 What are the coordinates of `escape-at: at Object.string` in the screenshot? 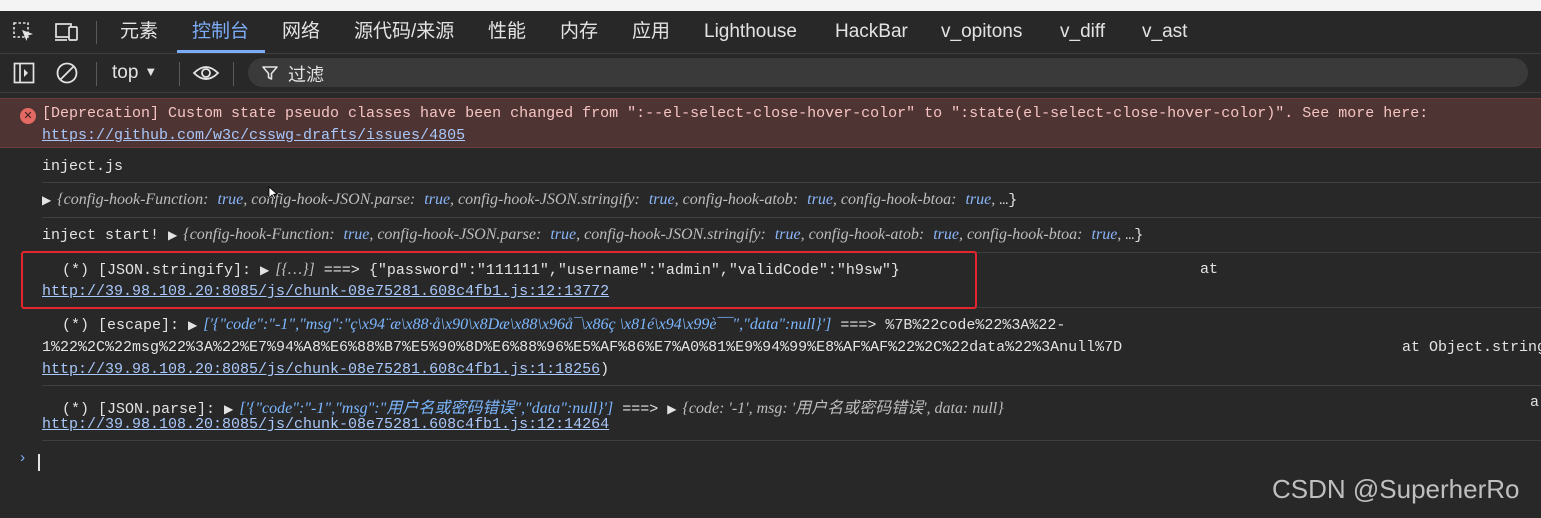 It's located at (1471, 347).